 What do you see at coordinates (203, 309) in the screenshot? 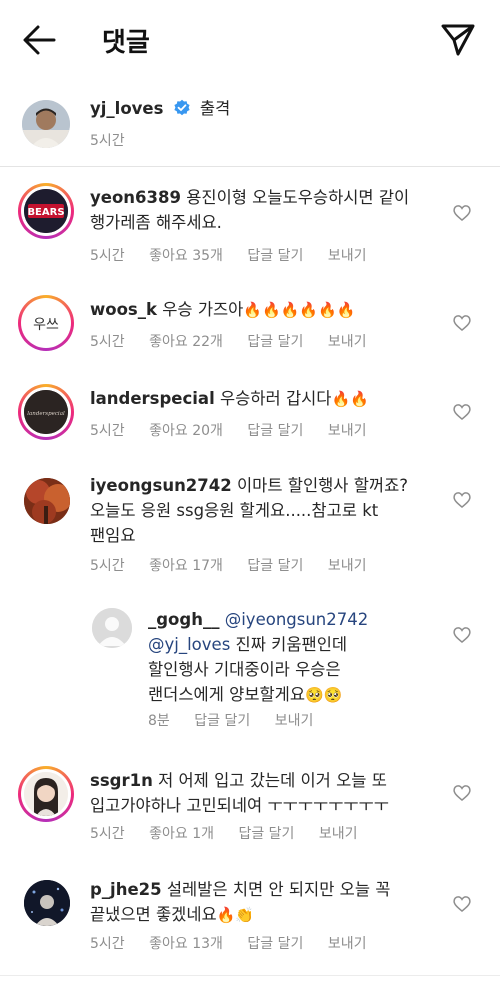
I see `comment-text: 우승 가즈아` at bounding box center [203, 309].